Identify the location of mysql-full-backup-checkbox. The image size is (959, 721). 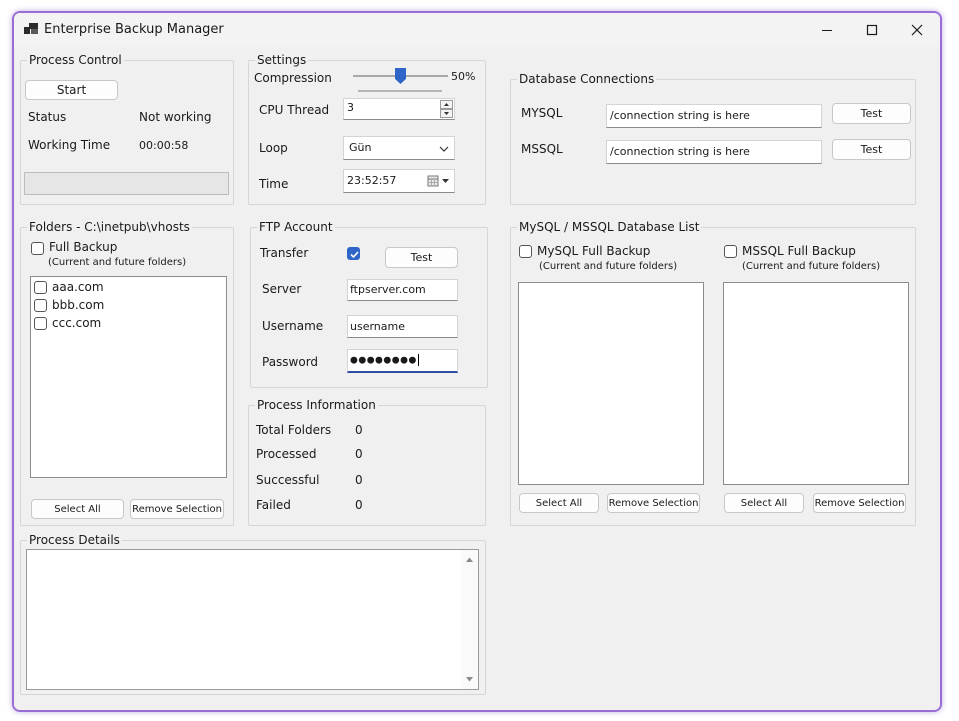
(525, 251).